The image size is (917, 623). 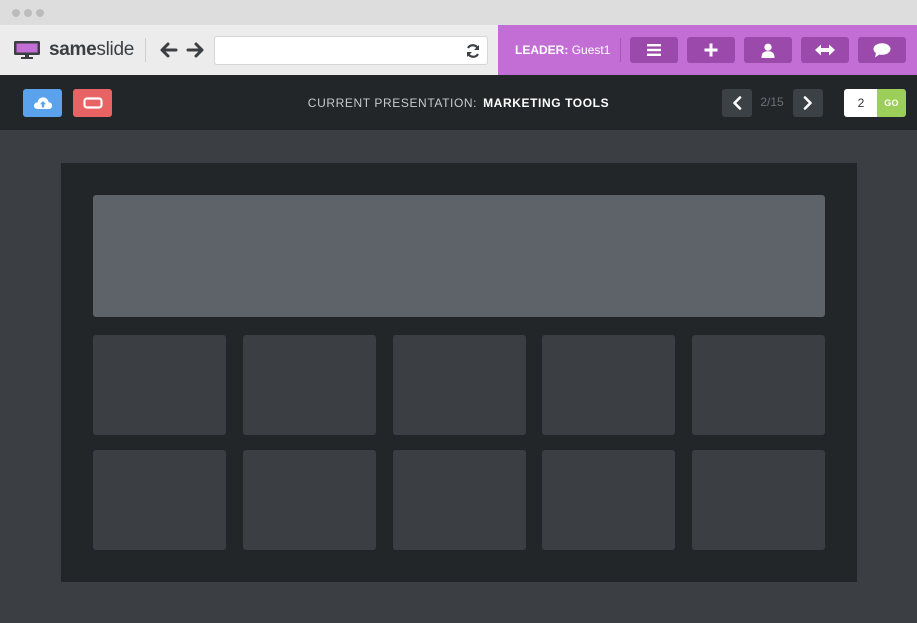 I want to click on leader-name: Guest1, so click(x=591, y=50).